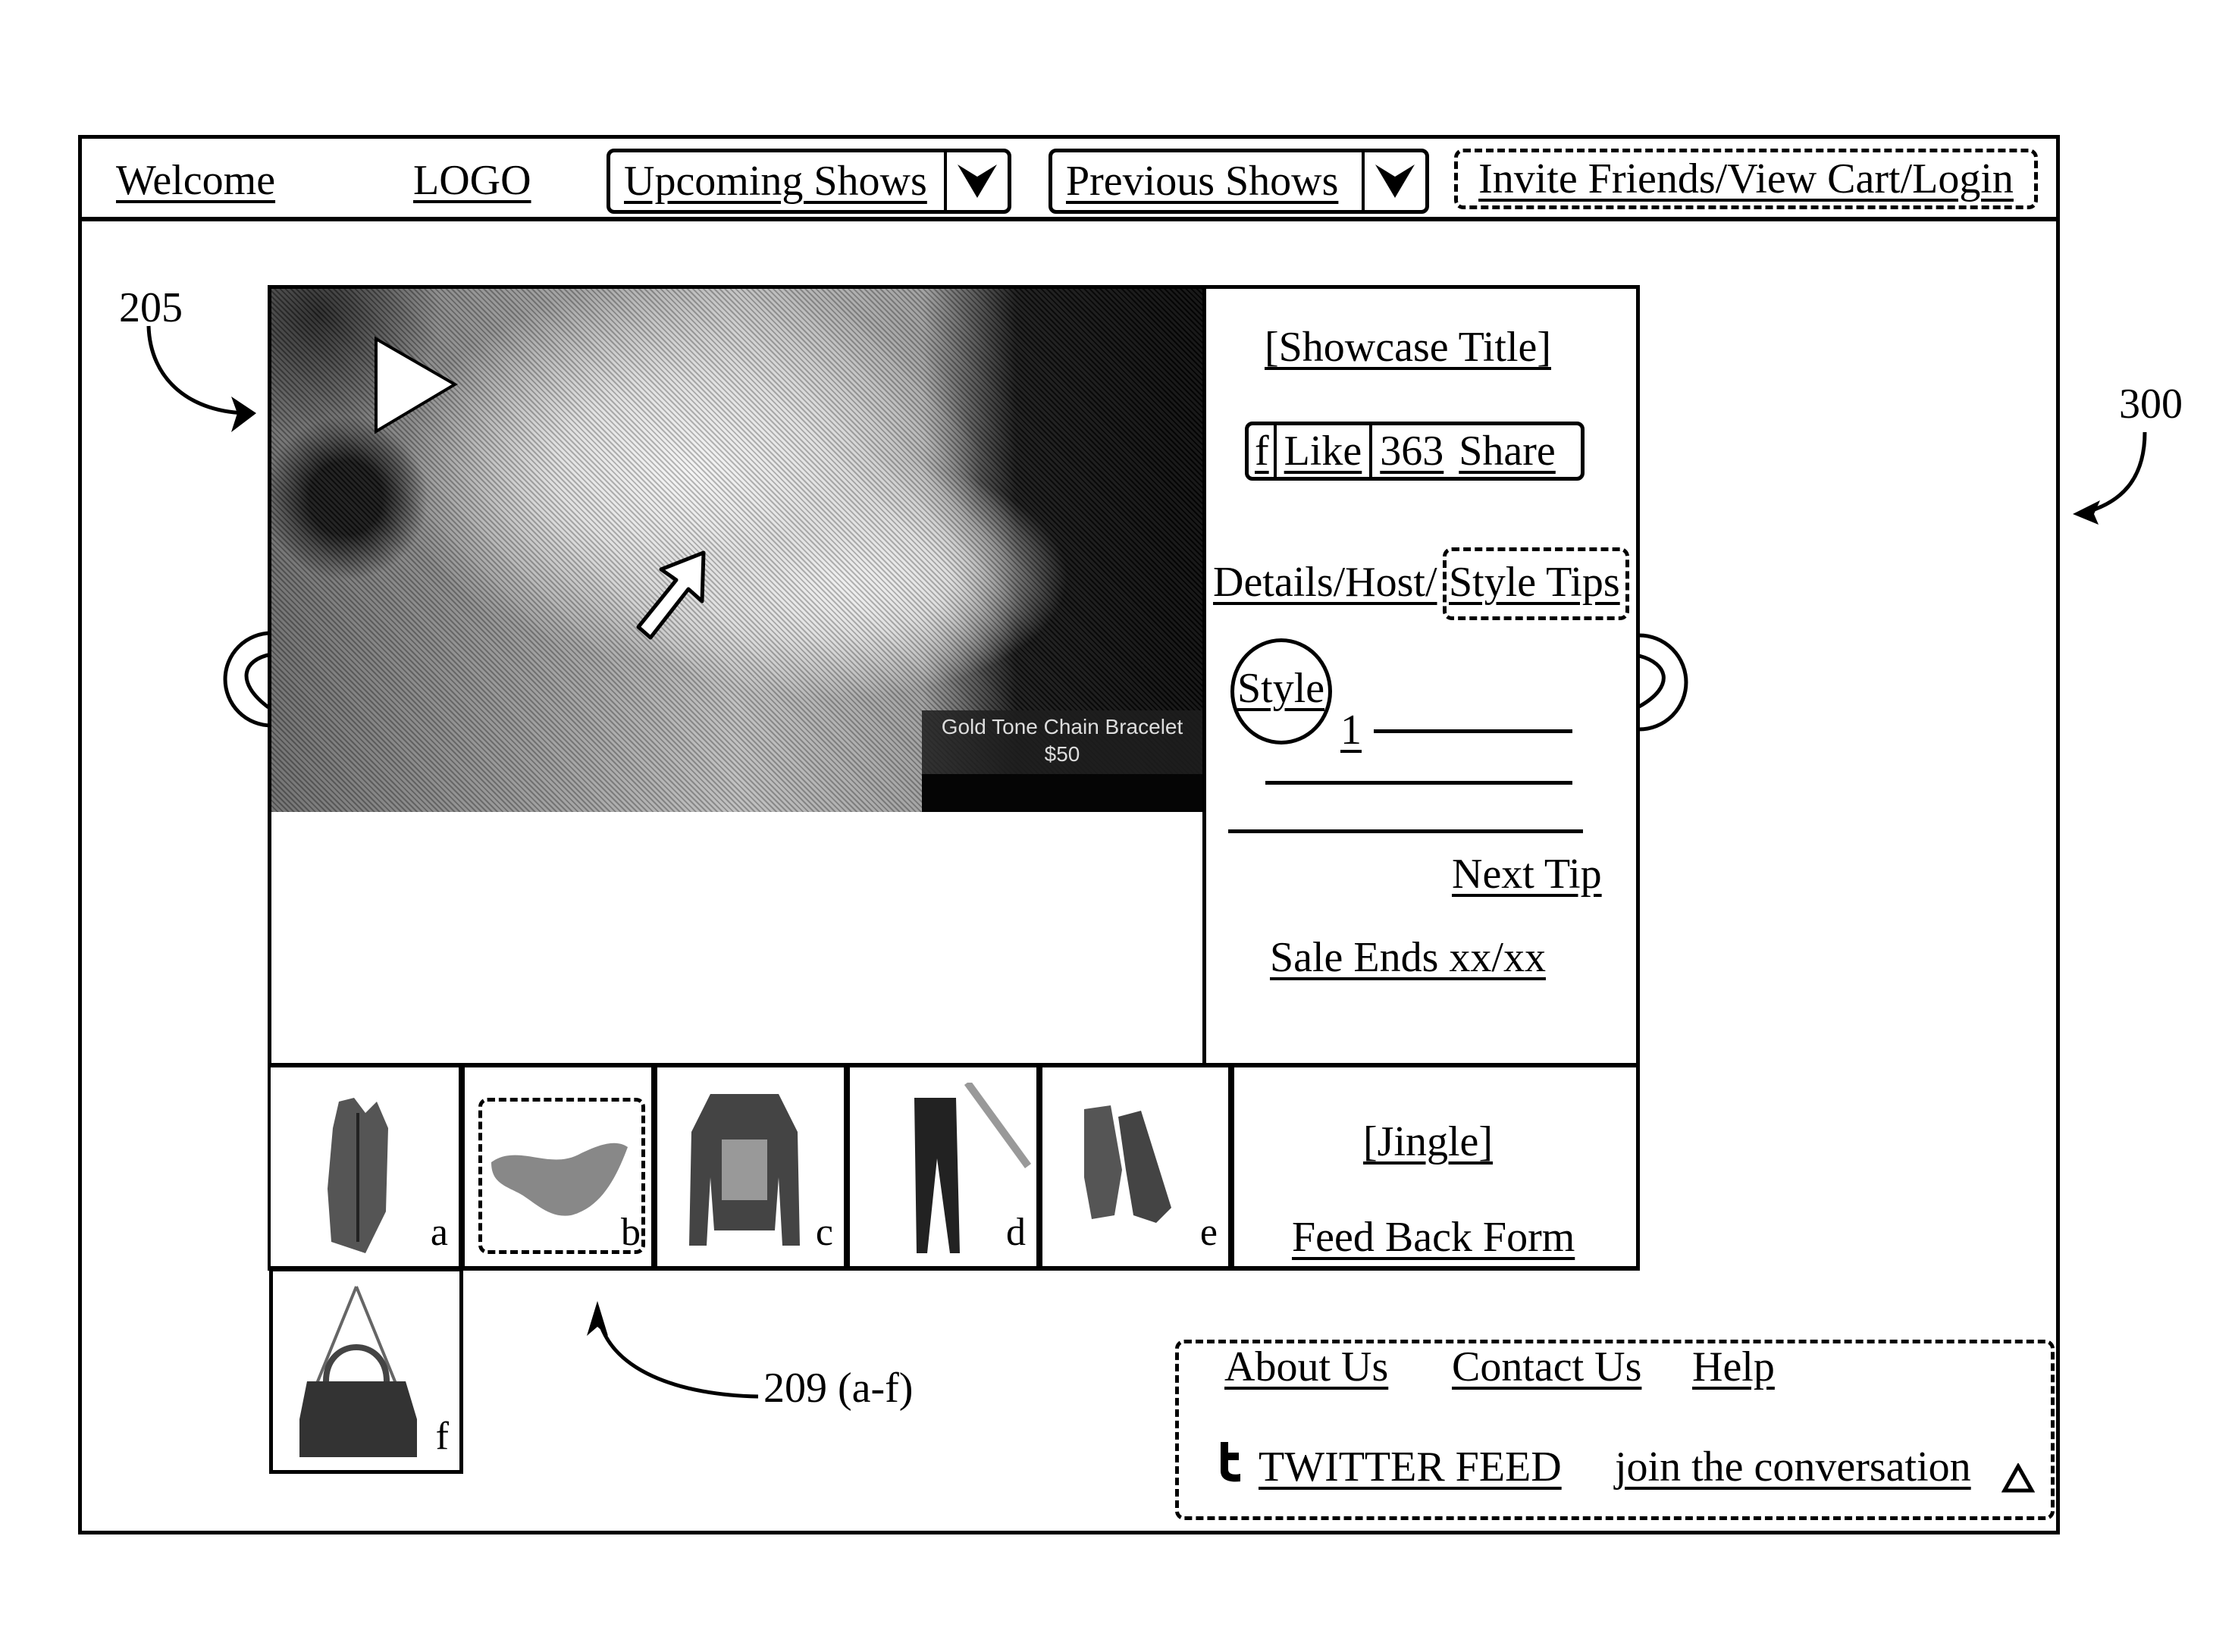 The width and height of the screenshot is (2235, 1652). I want to click on jingle-feedback-cell: [Jingle] Feed Back Form, so click(1435, 1166).